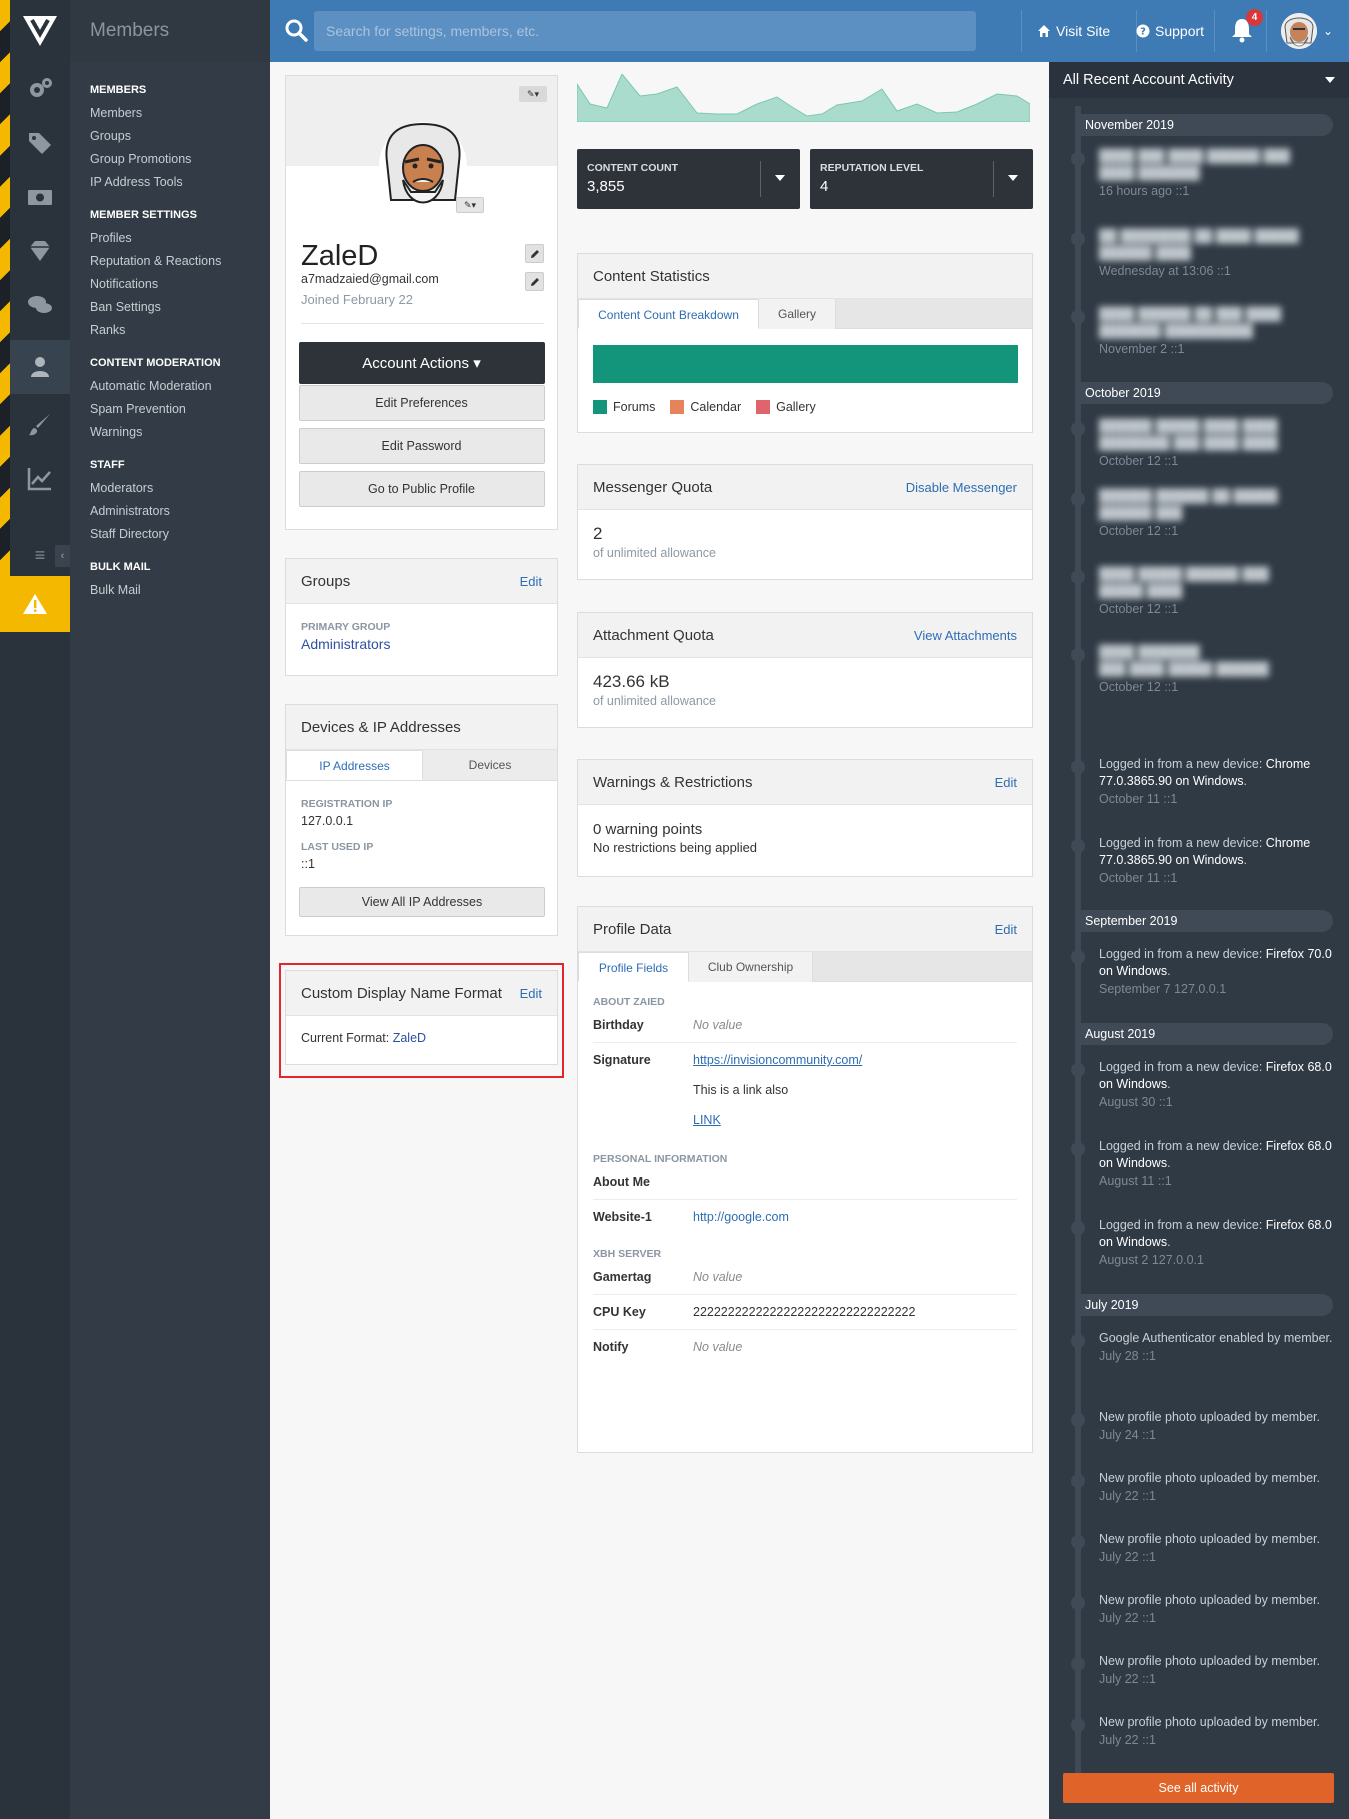 This screenshot has height=1819, width=1349. Describe the element at coordinates (180, 432) in the screenshot. I see `nav-link-warnings: Warnings` at that location.